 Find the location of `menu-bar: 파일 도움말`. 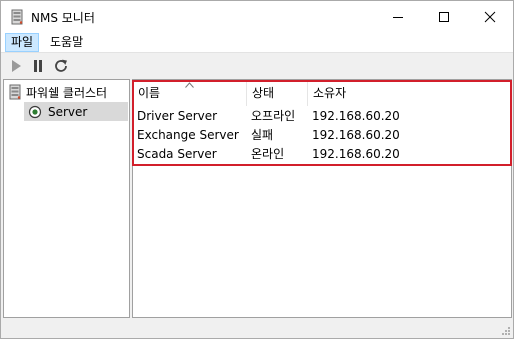

menu-bar: 파일 도움말 is located at coordinates (257, 42).